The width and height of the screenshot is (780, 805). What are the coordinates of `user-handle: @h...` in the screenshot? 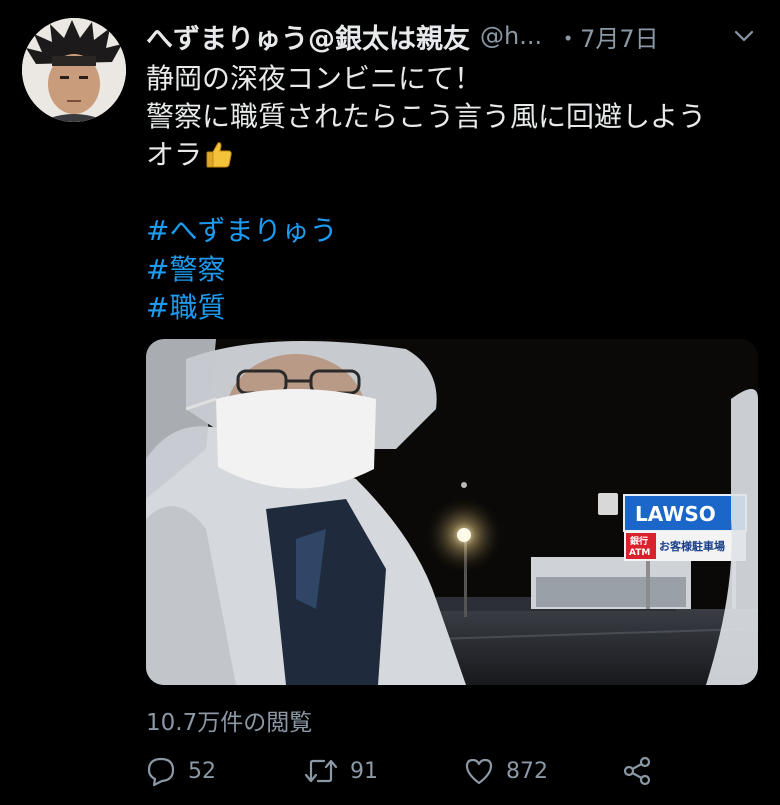 It's located at (511, 36).